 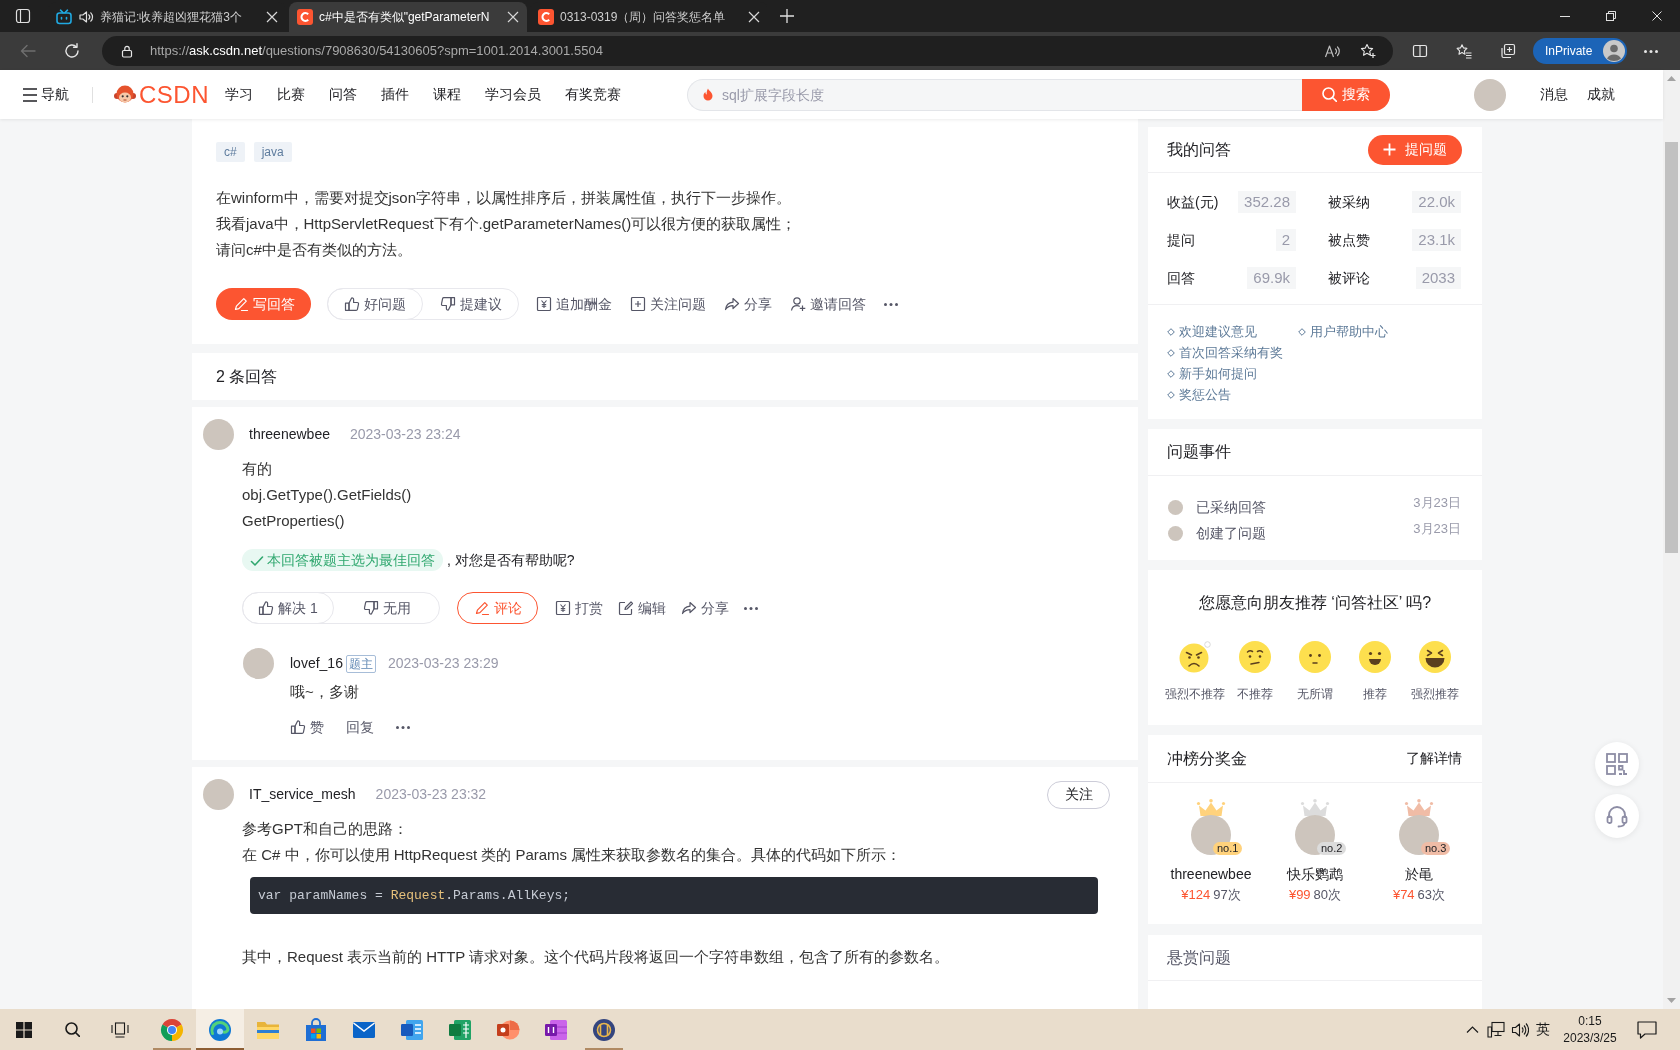 I want to click on scrollbar-thumb, so click(x=1671, y=347).